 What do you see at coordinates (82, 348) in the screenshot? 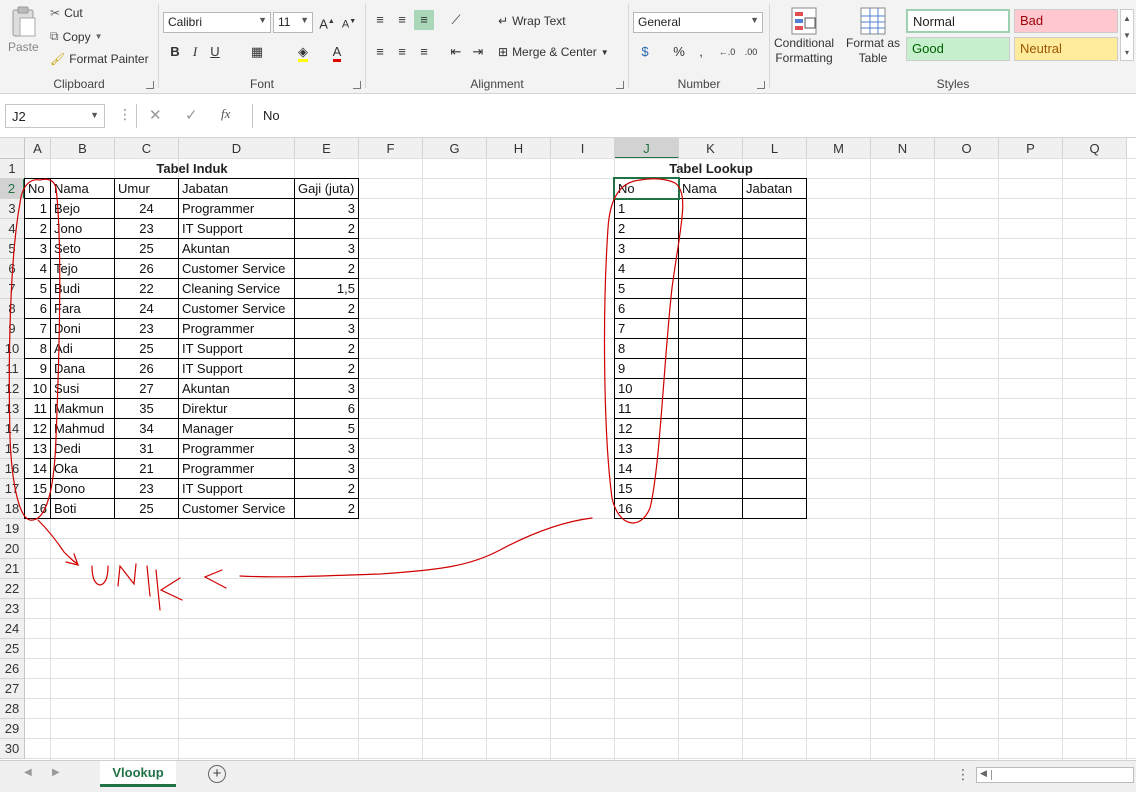
I see `main-table-cell: Adi` at bounding box center [82, 348].